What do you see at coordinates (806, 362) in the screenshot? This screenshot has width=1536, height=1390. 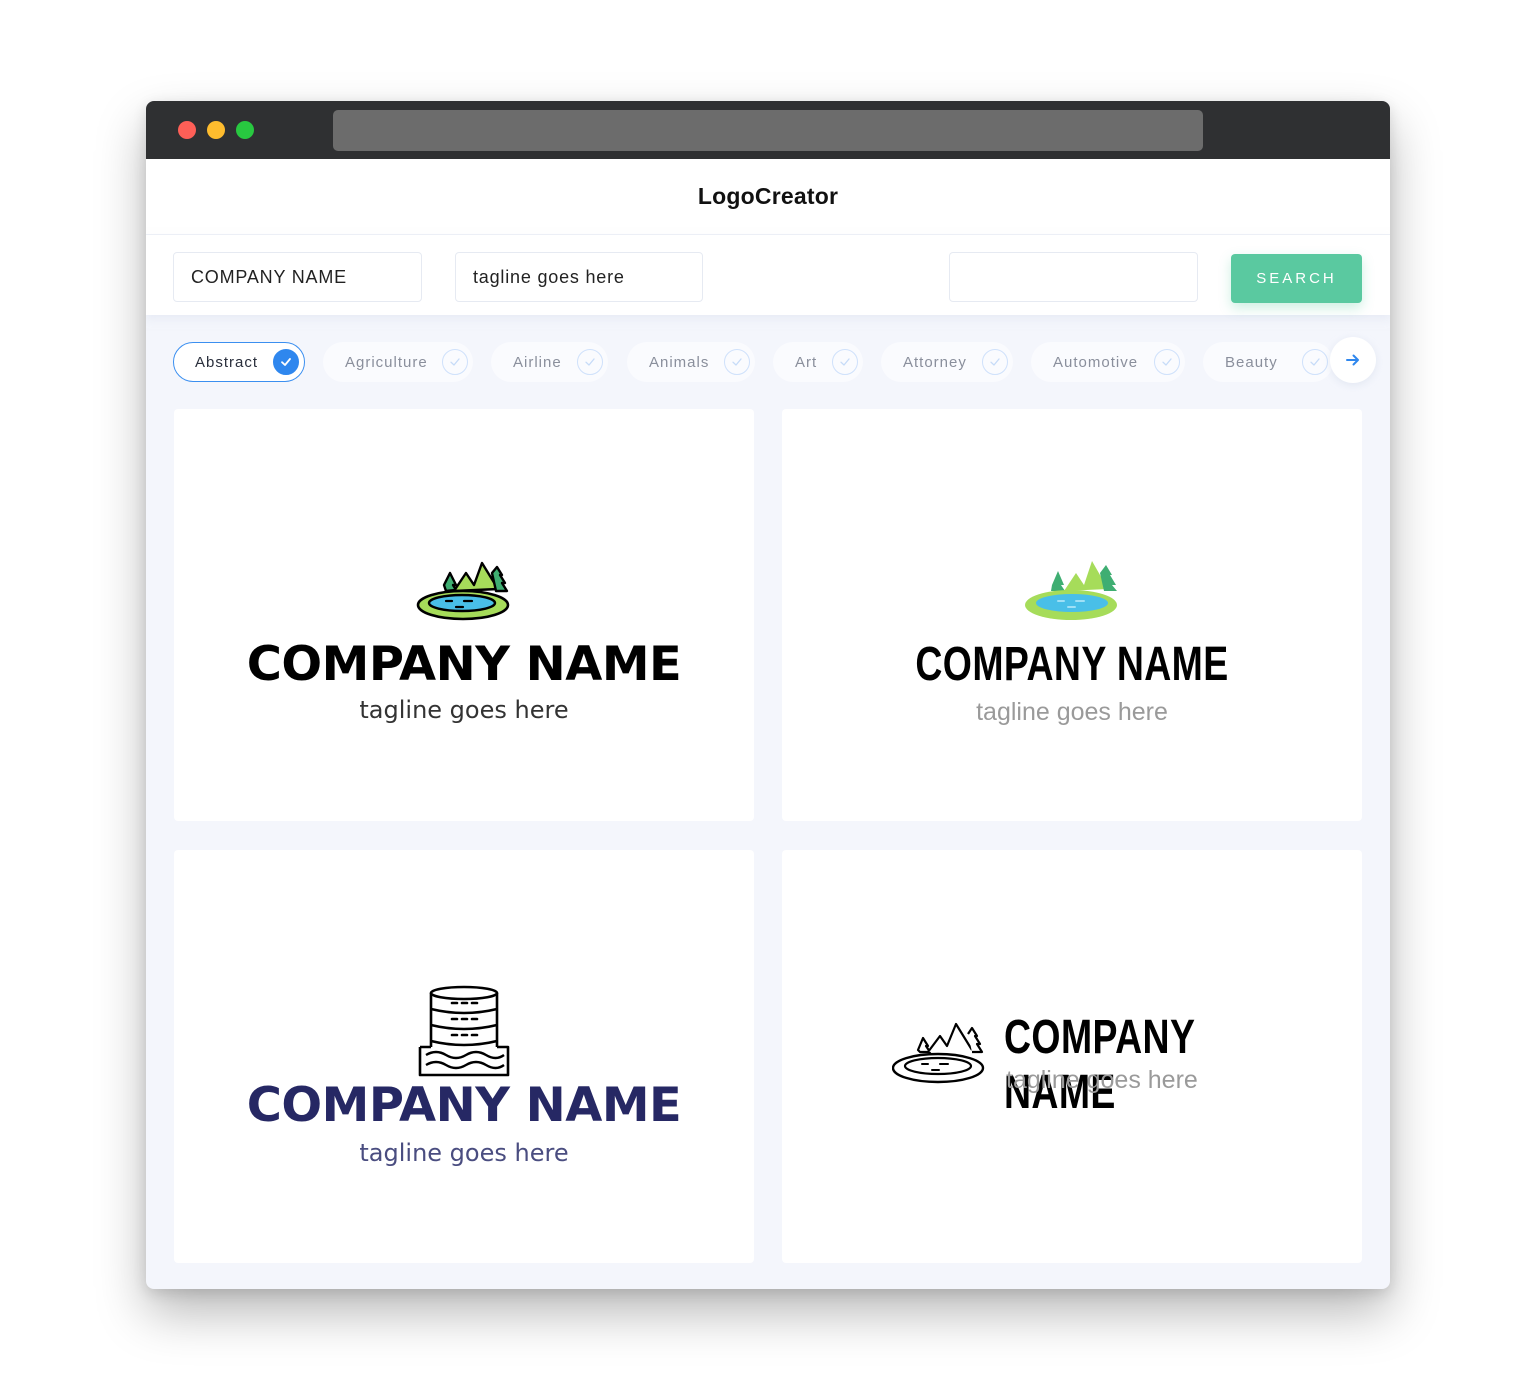 I see `category-chip-label: Art` at bounding box center [806, 362].